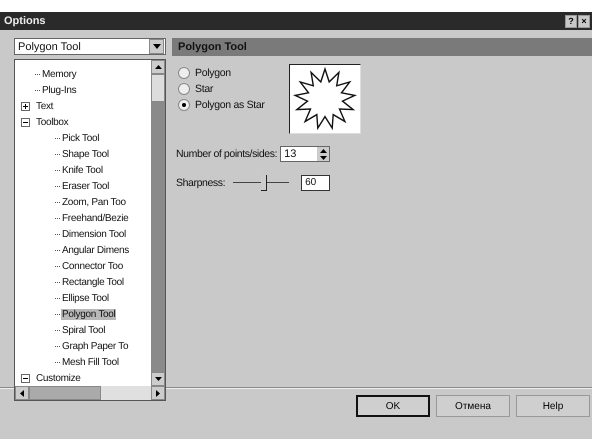 This screenshot has width=592, height=439. What do you see at coordinates (227, 154) in the screenshot?
I see `points-label: Number of points/sides:` at bounding box center [227, 154].